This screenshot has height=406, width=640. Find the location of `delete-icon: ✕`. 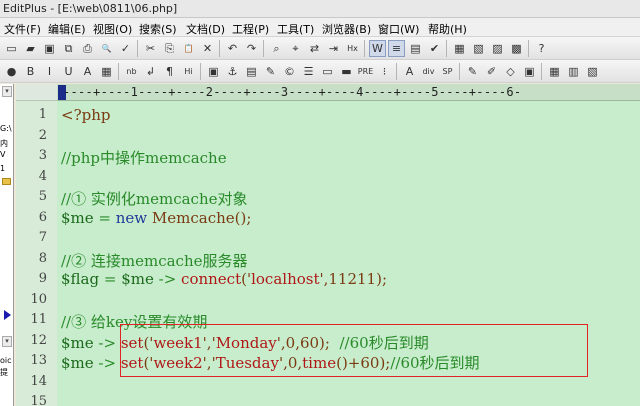

delete-icon: ✕ is located at coordinates (207, 48).